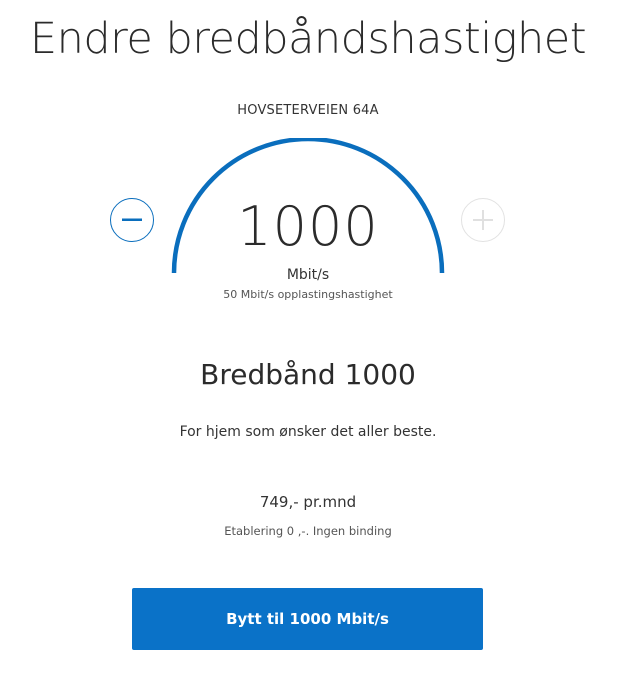  Describe the element at coordinates (308, 374) in the screenshot. I see `product-name: Bredbånd 1000` at that location.